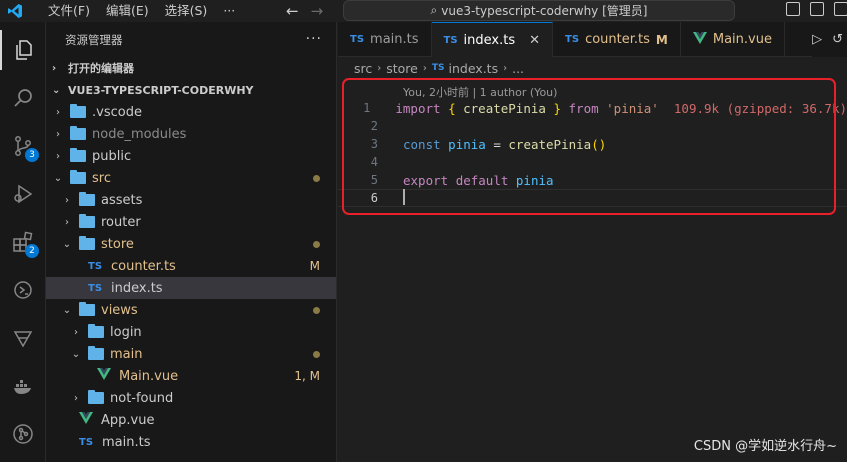 This screenshot has width=847, height=462. I want to click on tree-item-assets: › assets, so click(191, 200).